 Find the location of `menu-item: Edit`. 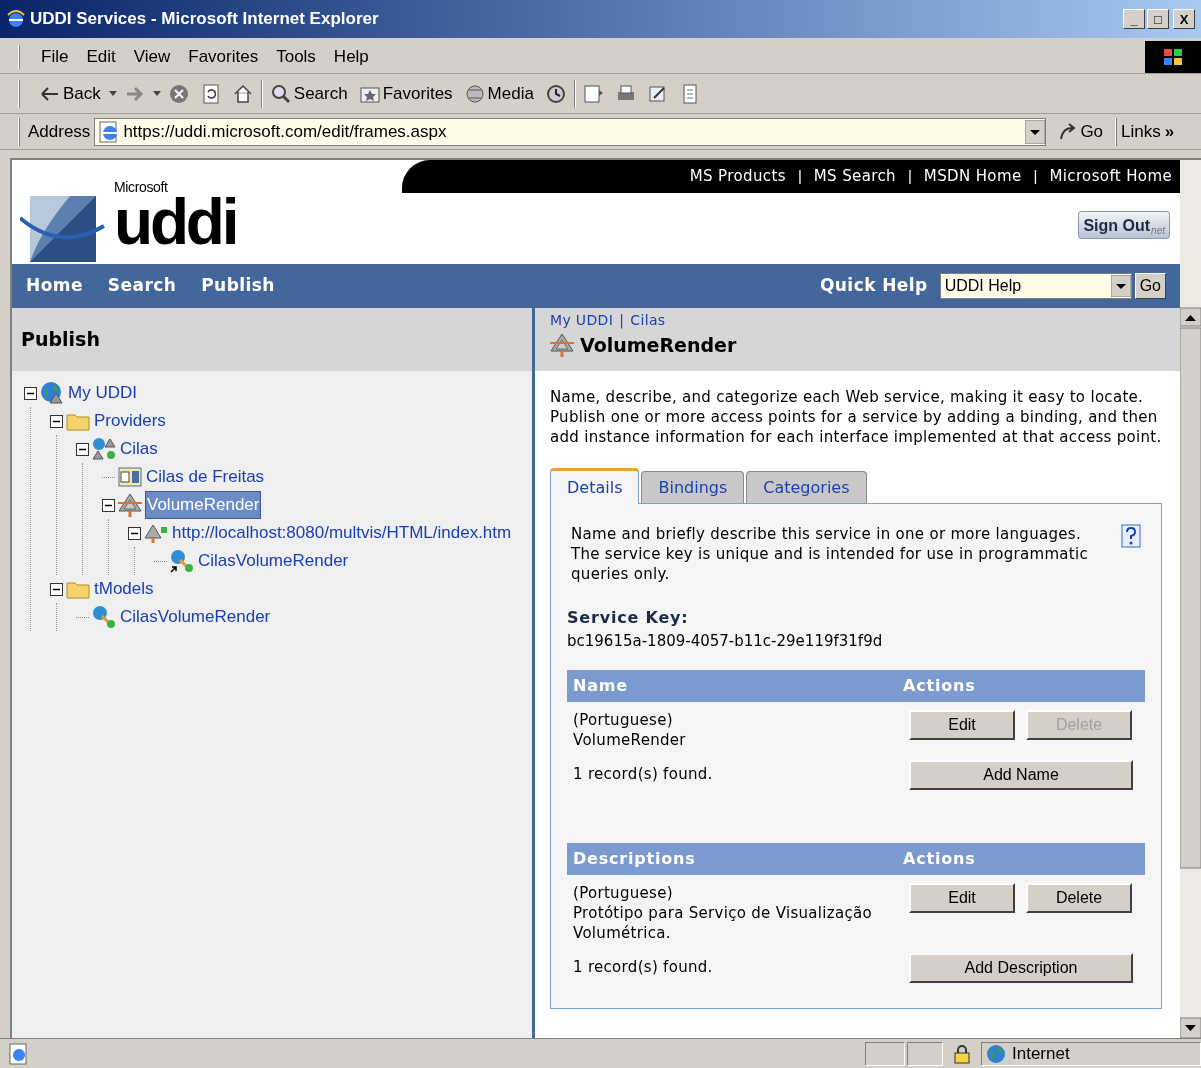

menu-item: Edit is located at coordinates (101, 56).